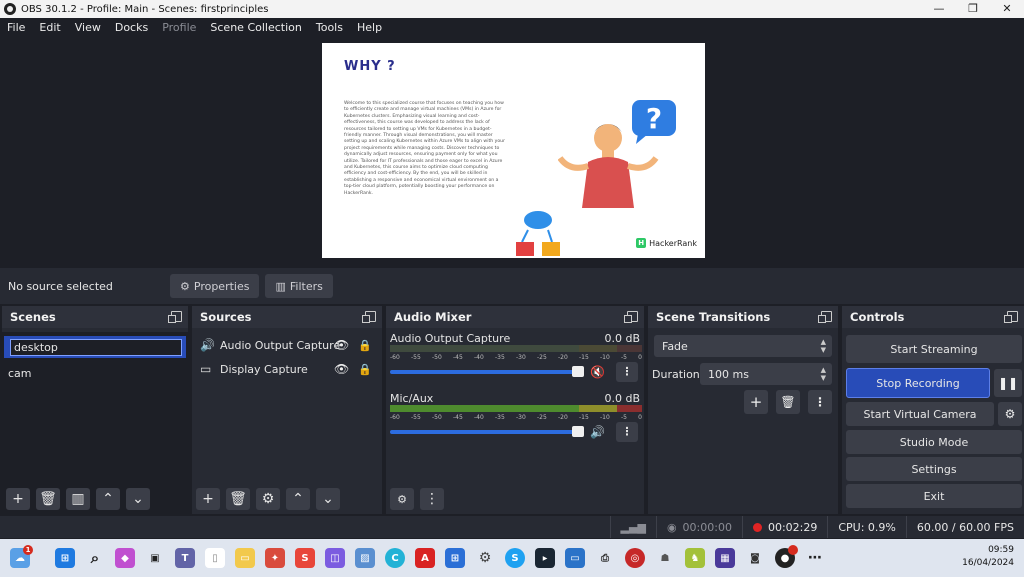 This screenshot has width=1024, height=577. I want to click on task-view-icon: ▣, so click(155, 558).